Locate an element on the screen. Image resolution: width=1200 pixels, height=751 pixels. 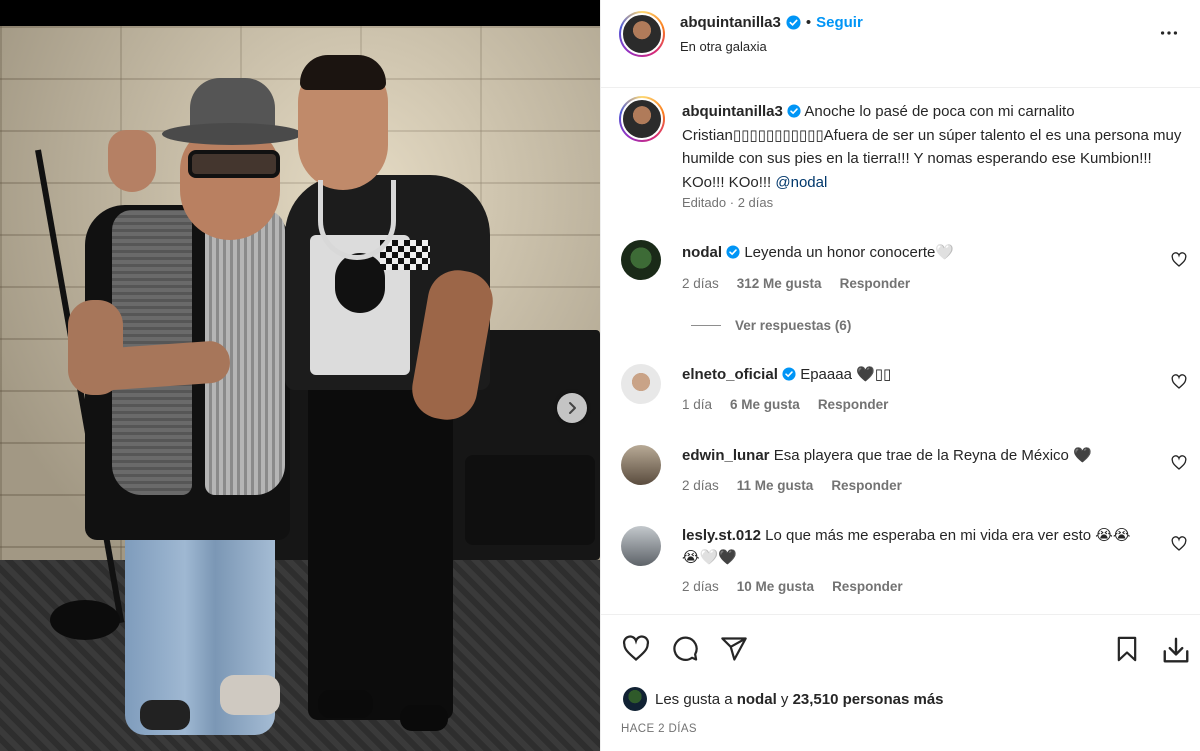
comment-likes: 11 Me gusta is located at coordinates (775, 485).